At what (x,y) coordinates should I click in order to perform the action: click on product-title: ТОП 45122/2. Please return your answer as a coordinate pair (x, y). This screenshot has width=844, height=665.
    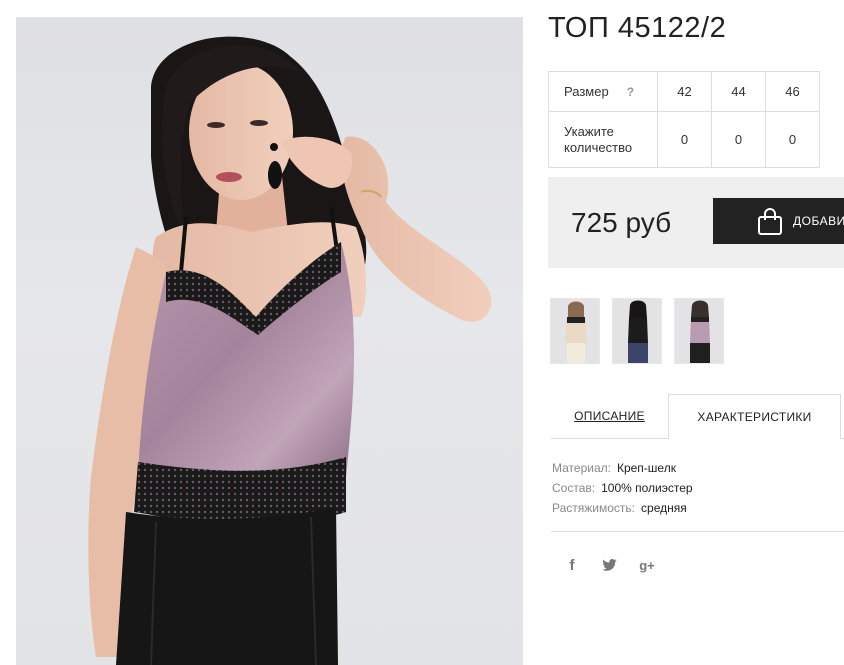
    Looking at the image, I should click on (637, 28).